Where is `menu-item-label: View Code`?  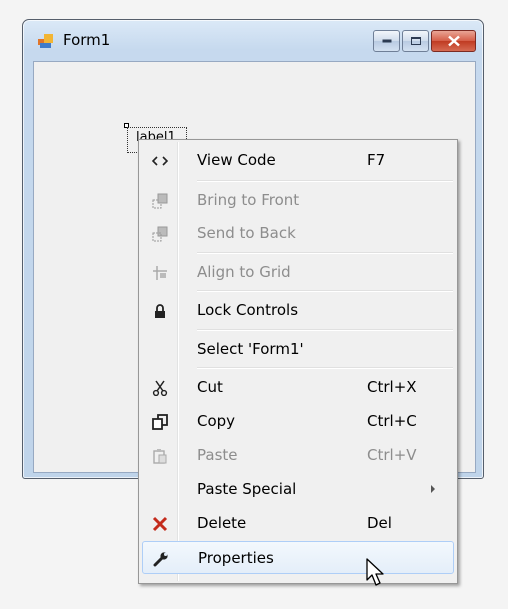
menu-item-label: View Code is located at coordinates (236, 160).